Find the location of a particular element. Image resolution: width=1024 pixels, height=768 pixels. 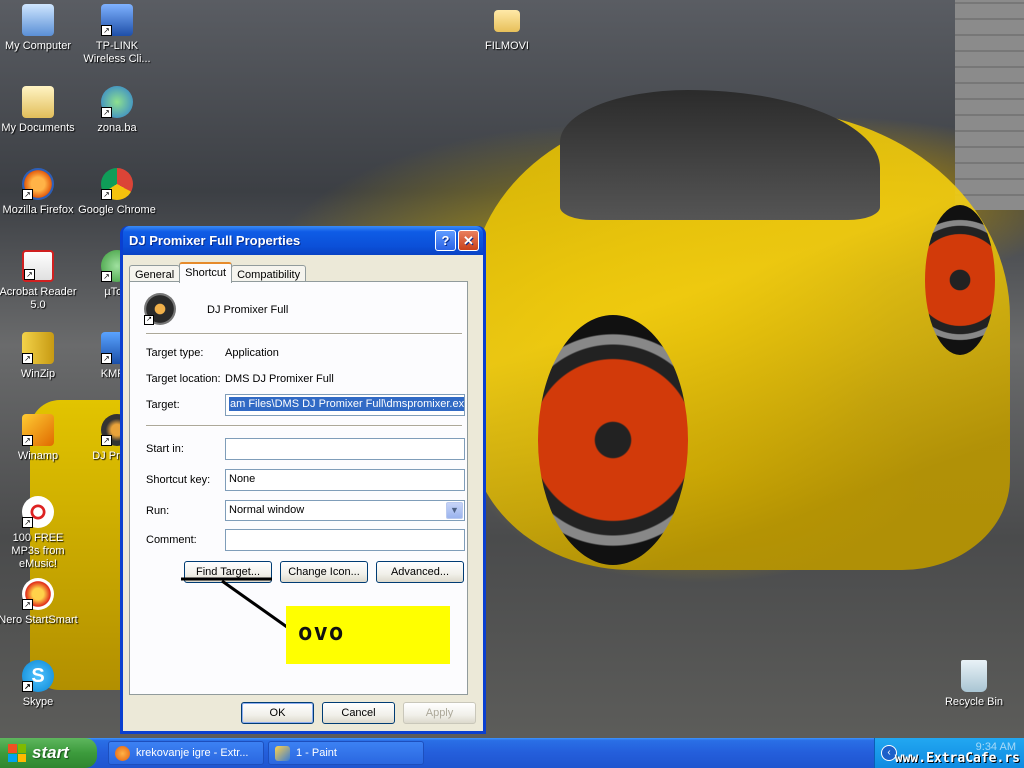

firefox-icon is located at coordinates (122, 753).